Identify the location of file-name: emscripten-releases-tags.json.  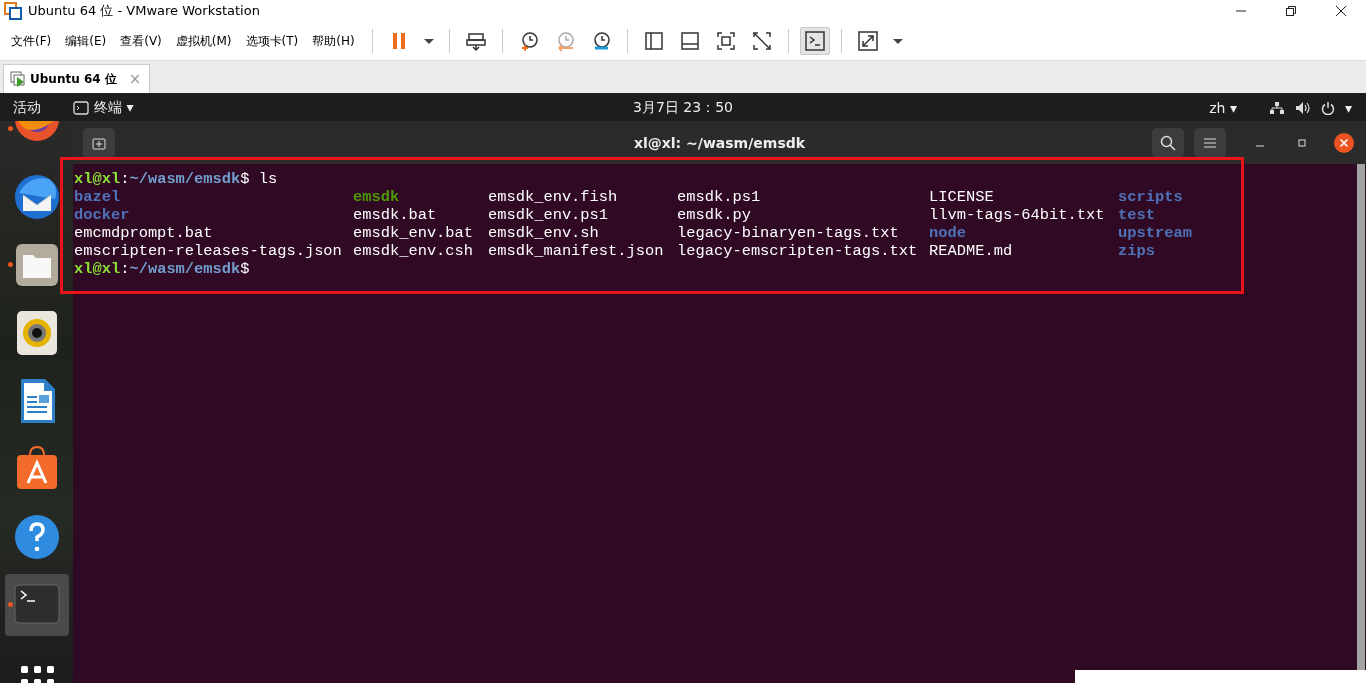
(208, 251).